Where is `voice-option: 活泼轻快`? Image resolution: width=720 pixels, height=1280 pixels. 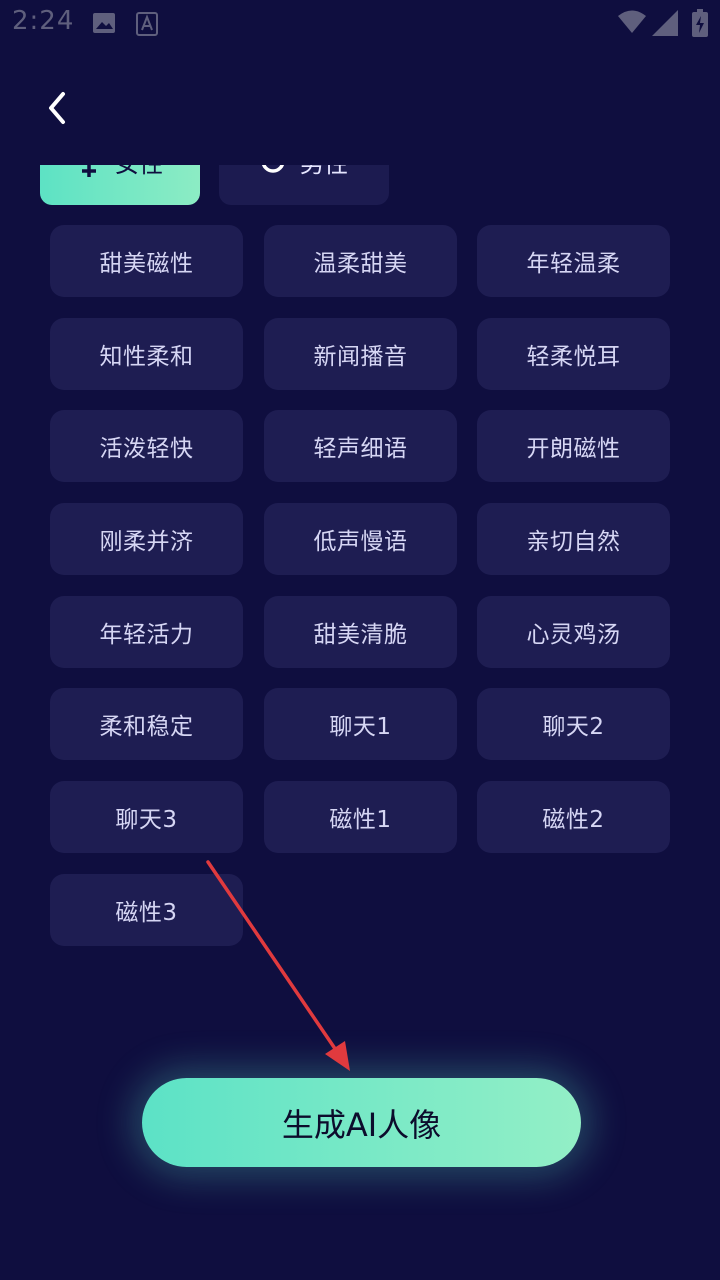
voice-option: 活泼轻快 is located at coordinates (146, 446).